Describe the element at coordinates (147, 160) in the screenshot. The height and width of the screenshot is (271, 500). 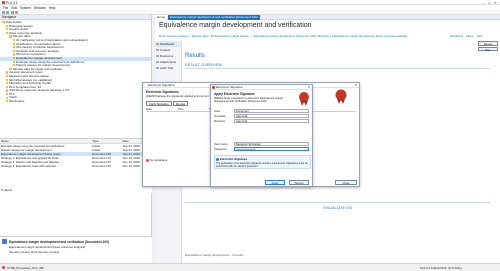
I see `warning-icon` at that location.